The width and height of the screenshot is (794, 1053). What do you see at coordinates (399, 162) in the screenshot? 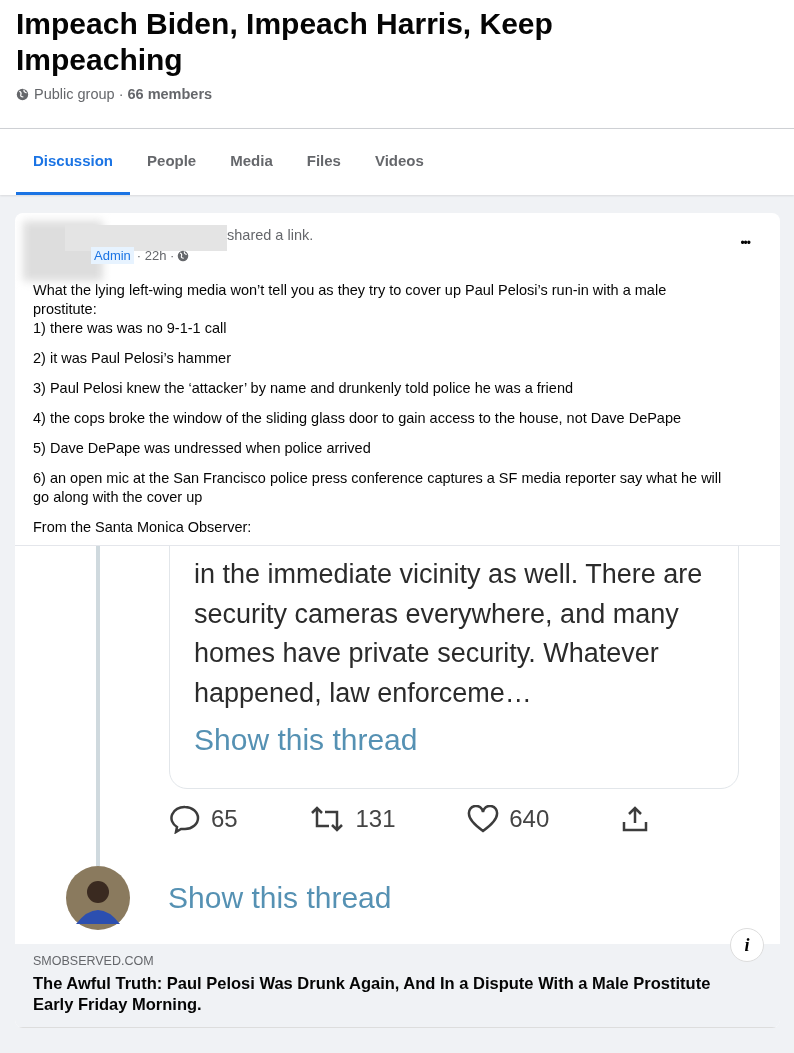
I see `tab: Videos` at bounding box center [399, 162].